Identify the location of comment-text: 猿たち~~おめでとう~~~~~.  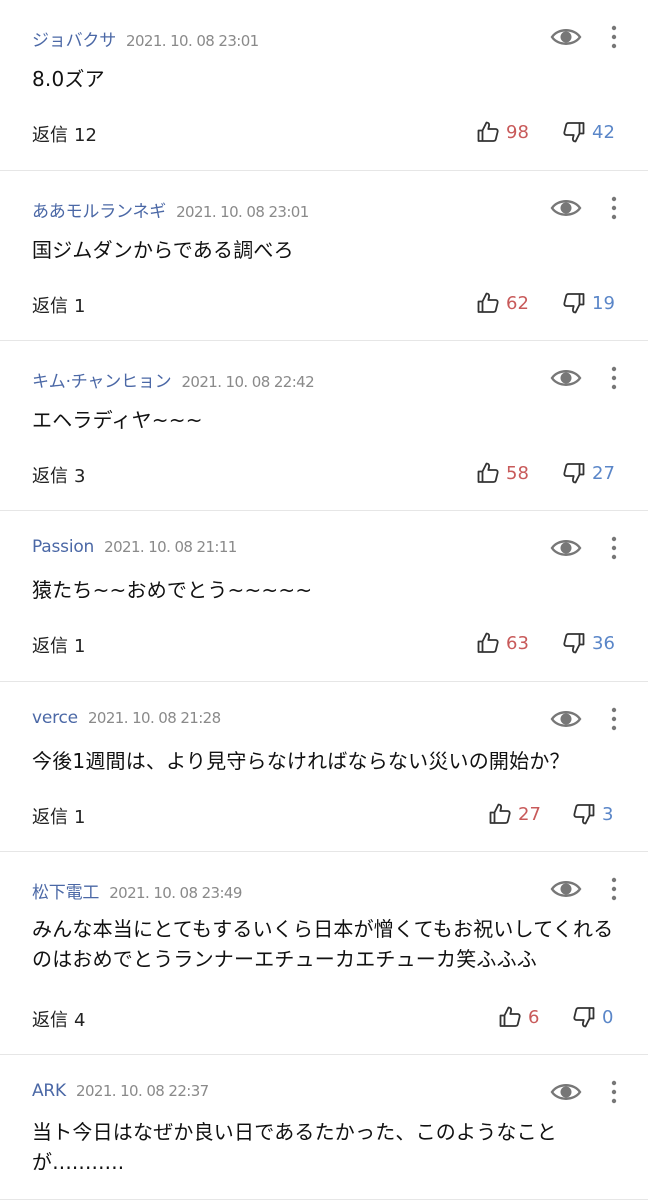
(172, 590).